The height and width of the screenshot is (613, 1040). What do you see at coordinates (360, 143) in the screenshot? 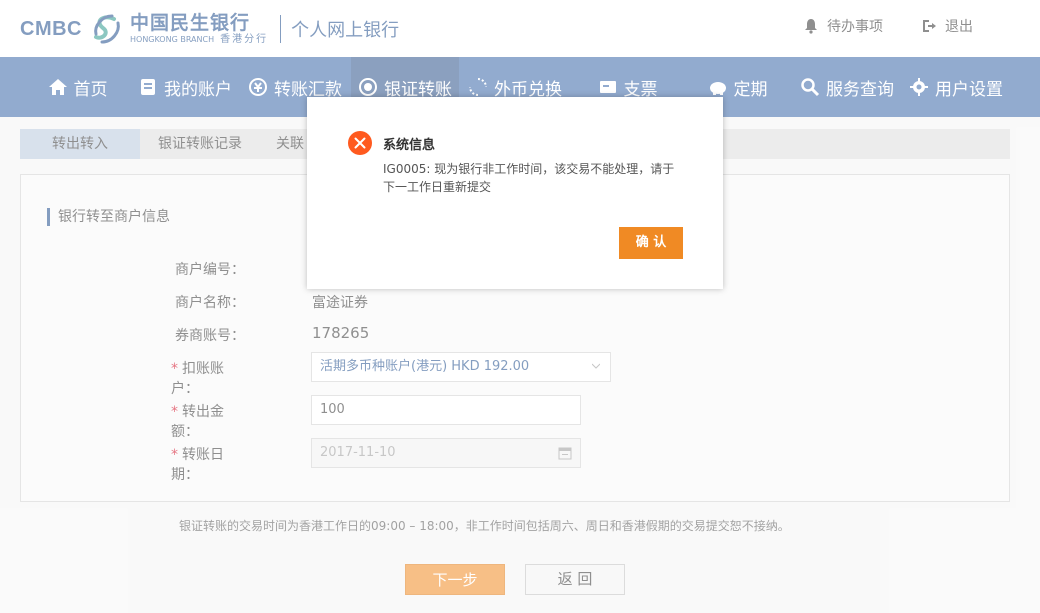
I see `error-icon` at bounding box center [360, 143].